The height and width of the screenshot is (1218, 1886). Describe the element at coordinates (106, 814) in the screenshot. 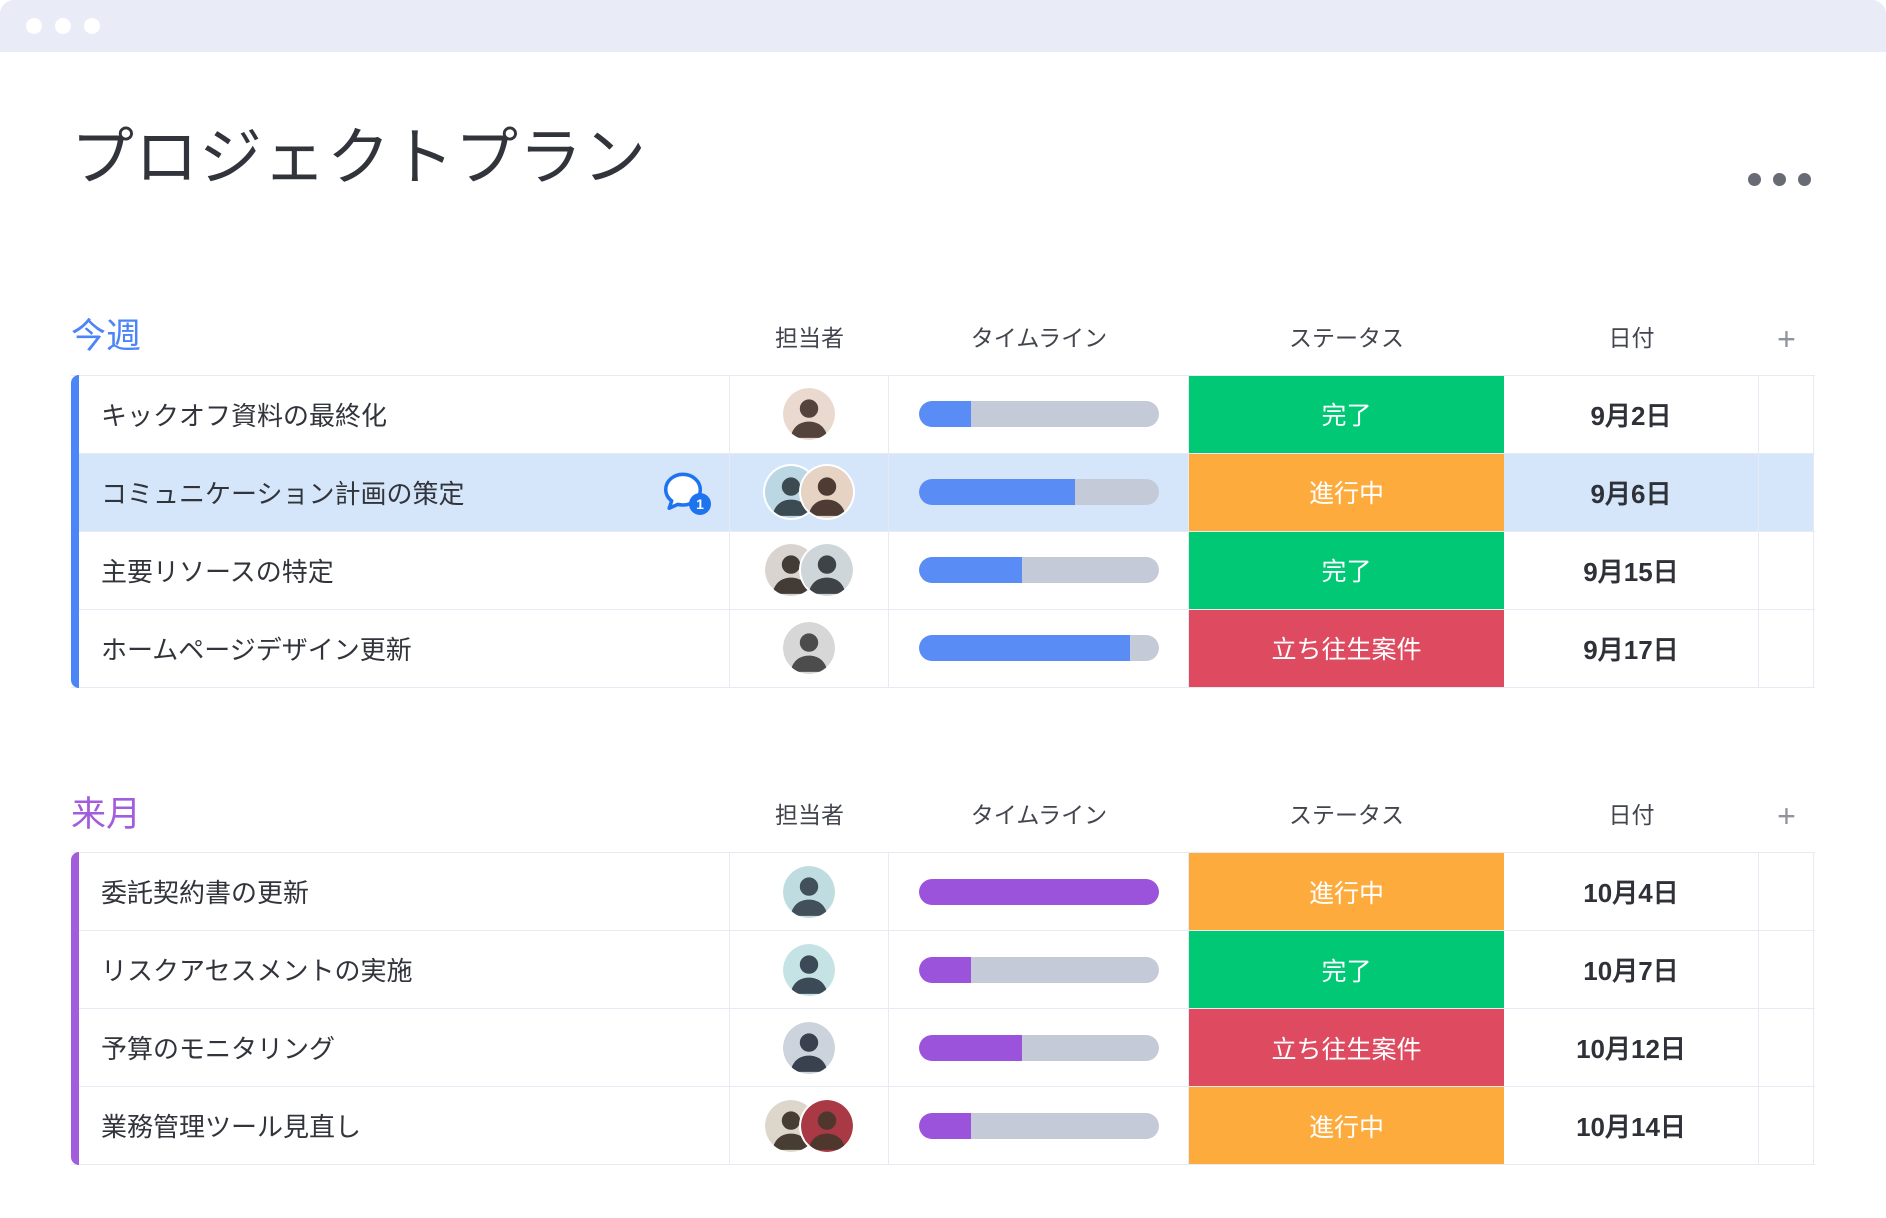

I see `group-title: 来月` at that location.